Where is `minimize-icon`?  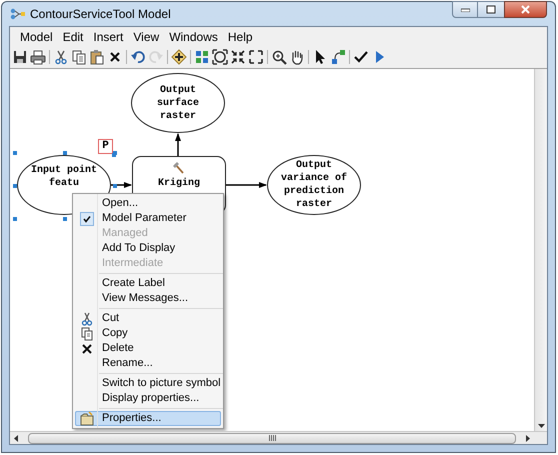
minimize-icon is located at coordinates (465, 10).